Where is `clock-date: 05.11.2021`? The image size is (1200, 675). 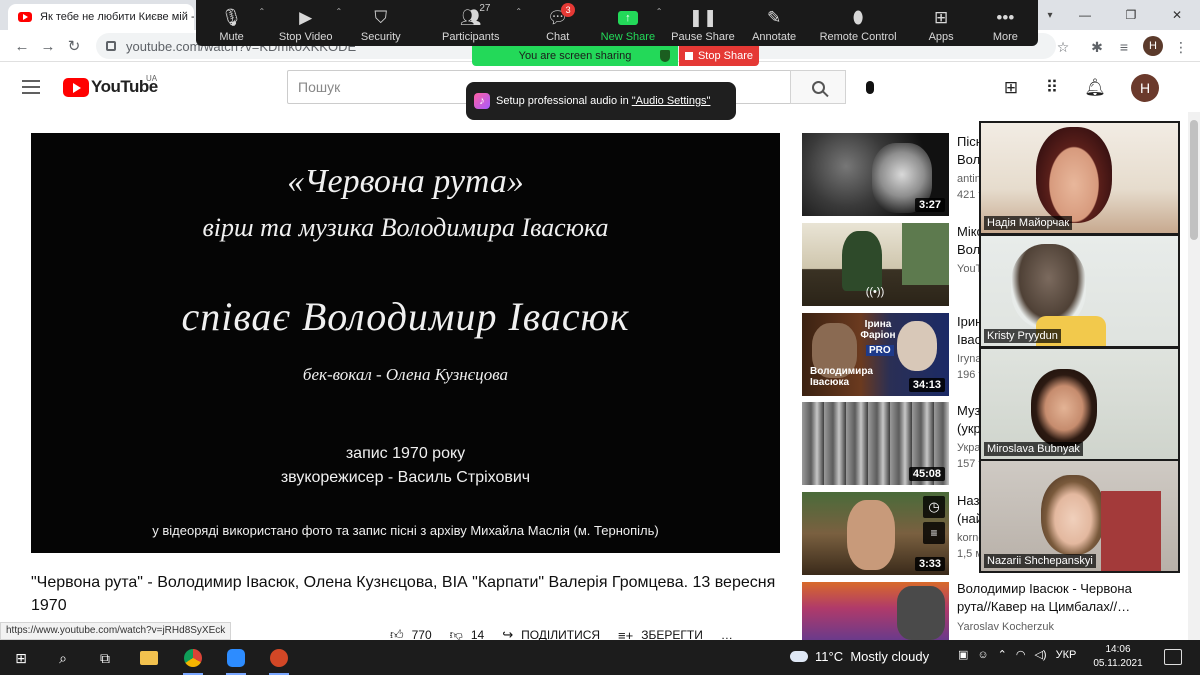
clock-date: 05.11.2021 is located at coordinates (1118, 663).